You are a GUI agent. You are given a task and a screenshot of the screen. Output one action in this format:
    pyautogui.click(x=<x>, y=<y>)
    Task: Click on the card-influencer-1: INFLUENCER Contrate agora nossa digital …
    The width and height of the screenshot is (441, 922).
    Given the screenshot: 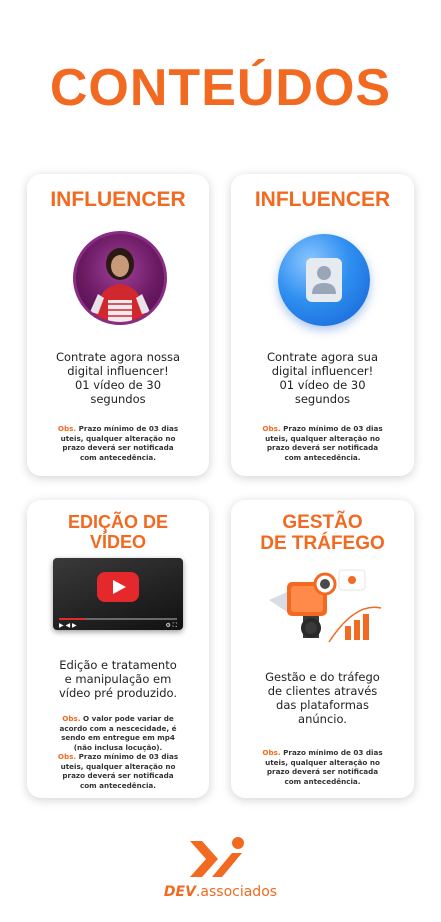 What is the action you would take?
    pyautogui.click(x=118, y=325)
    